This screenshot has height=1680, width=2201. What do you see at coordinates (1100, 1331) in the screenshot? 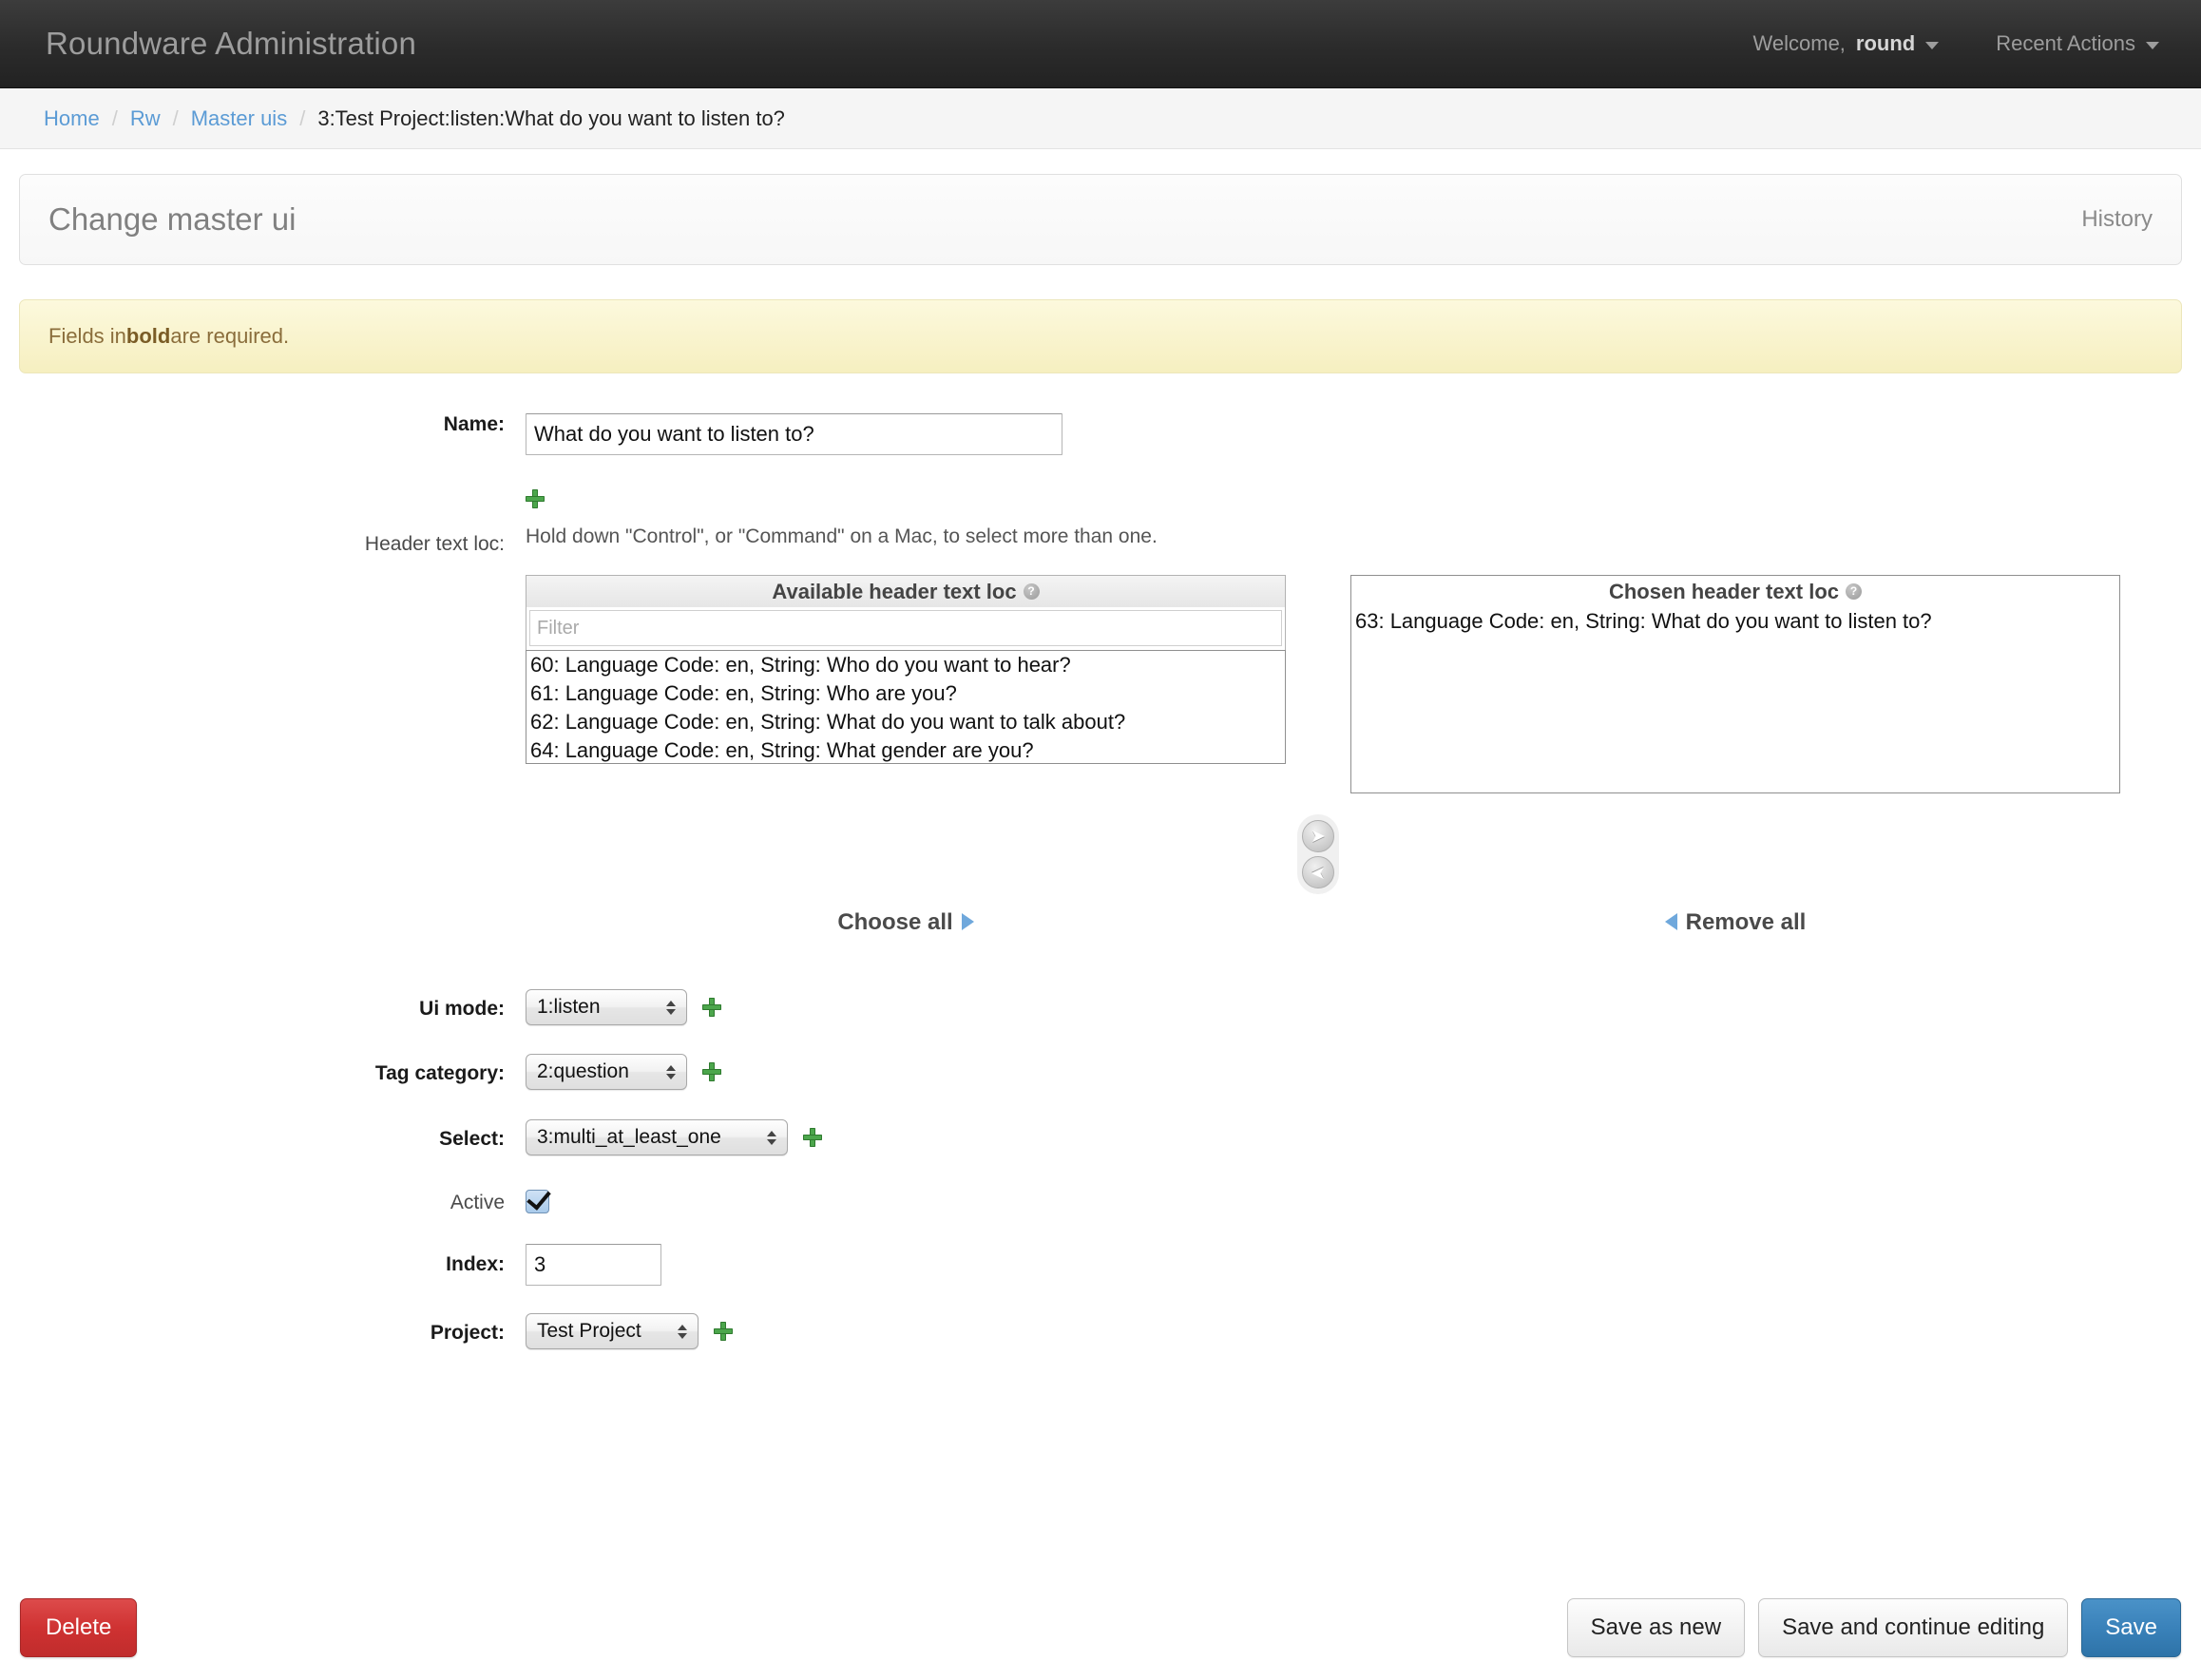
I see `field-row-project: Project: Test Project` at bounding box center [1100, 1331].